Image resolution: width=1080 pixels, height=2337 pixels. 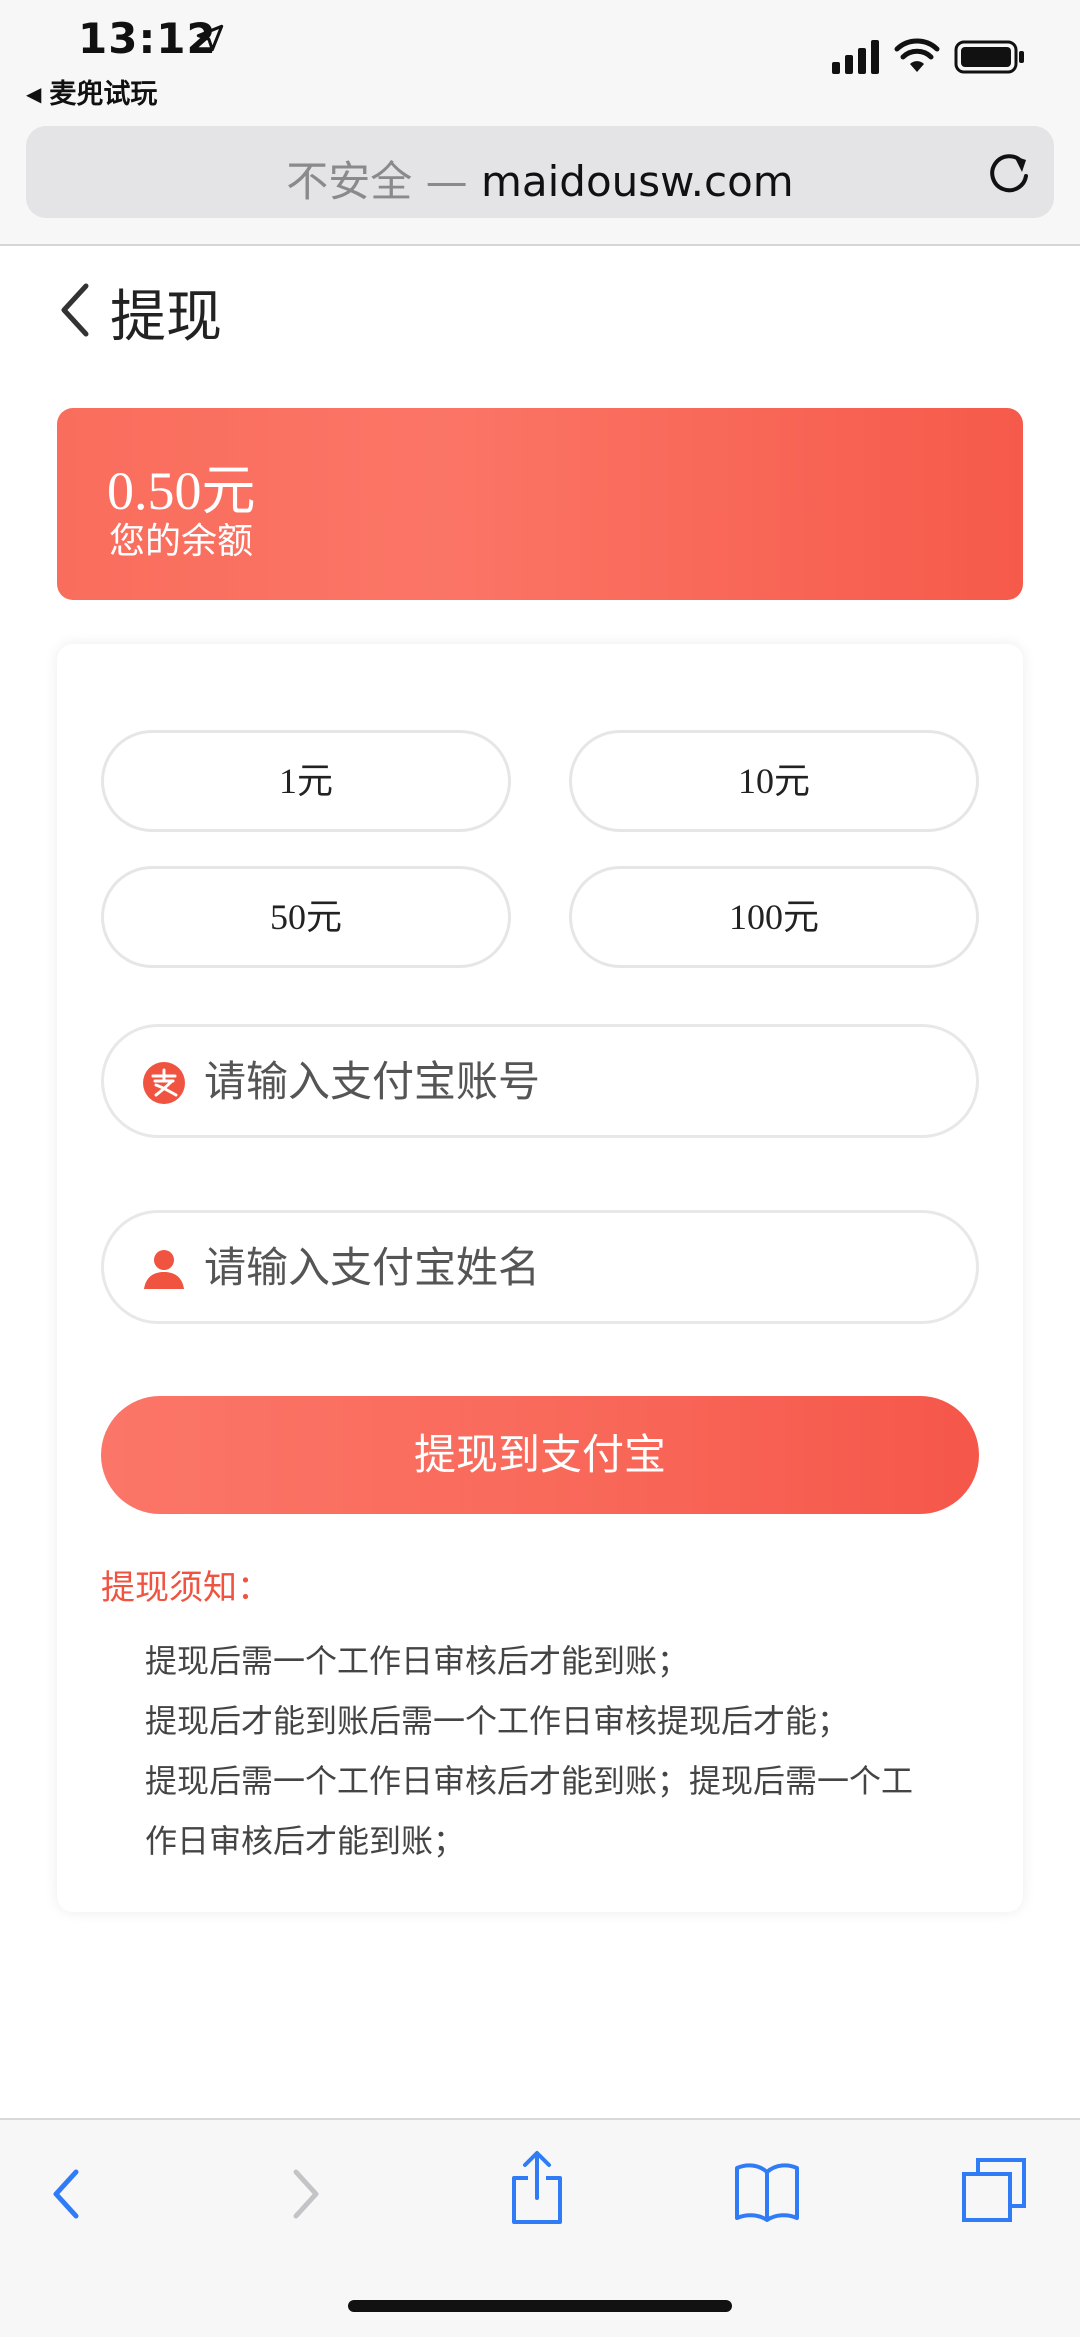 I want to click on alipay-name-field, so click(x=540, y=1267).